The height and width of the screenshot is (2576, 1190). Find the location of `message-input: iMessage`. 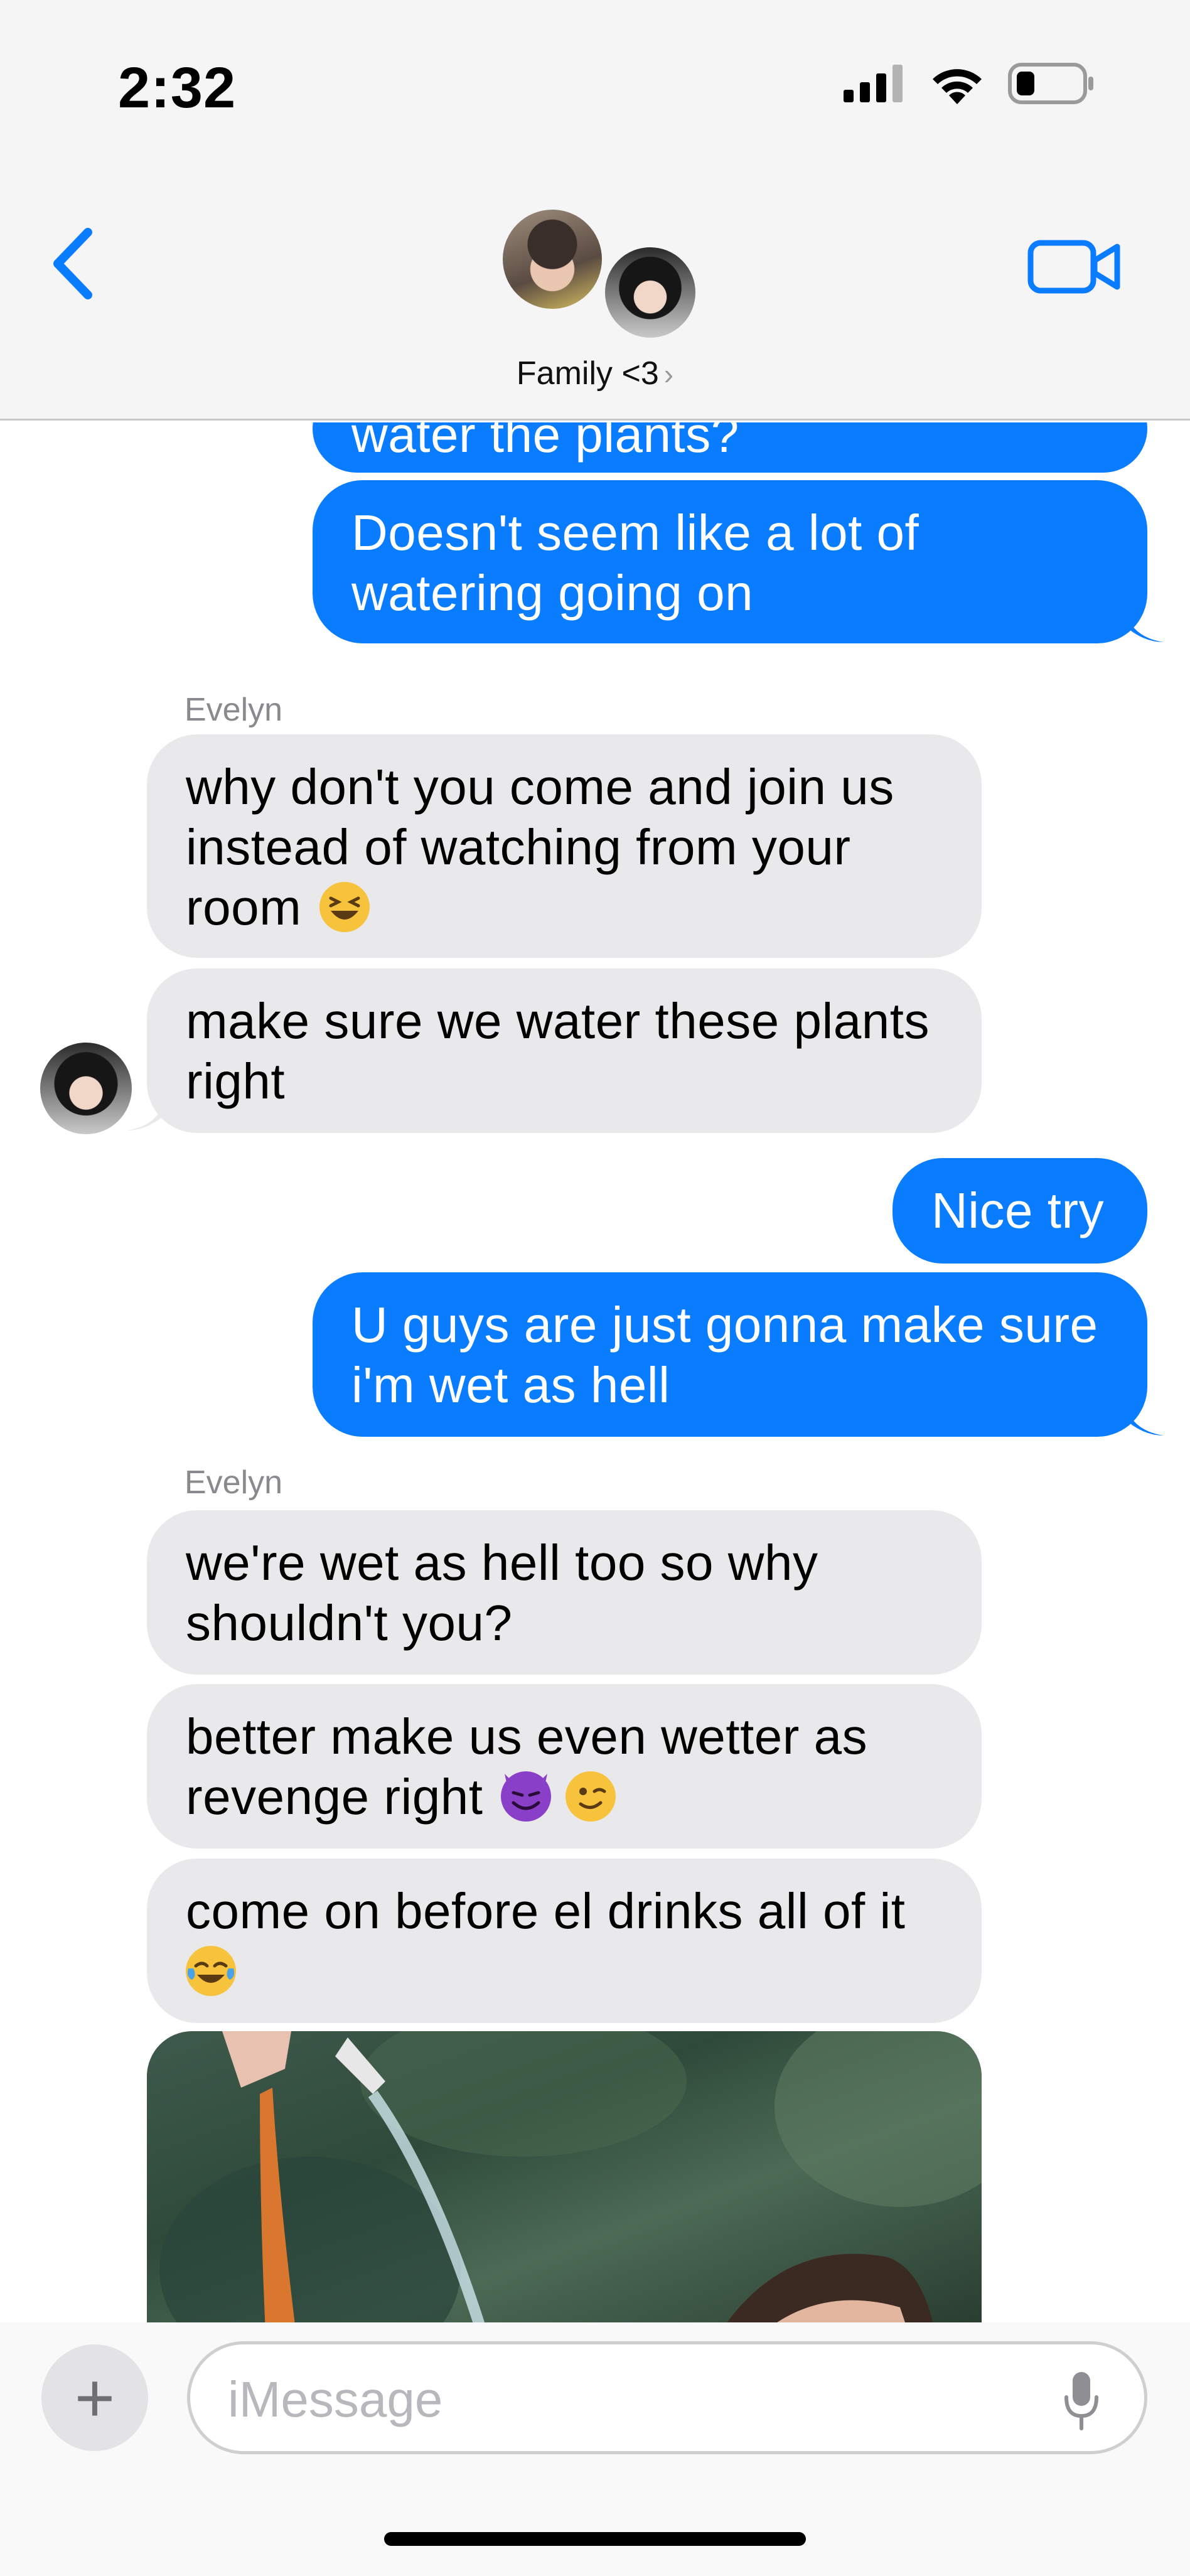

message-input: iMessage is located at coordinates (667, 2397).